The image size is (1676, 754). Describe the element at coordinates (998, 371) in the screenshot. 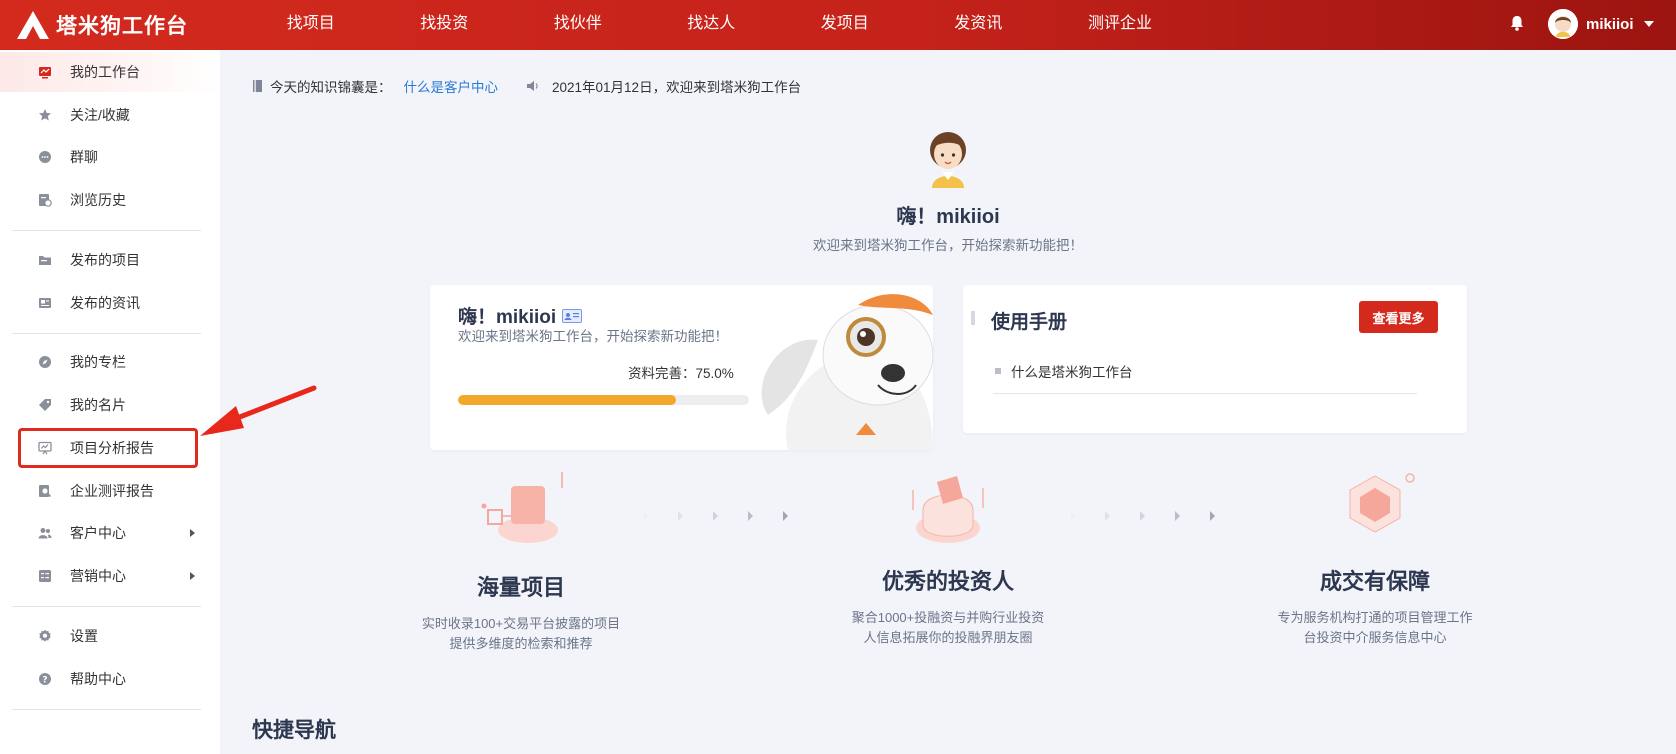

I see `bullet-icon` at that location.